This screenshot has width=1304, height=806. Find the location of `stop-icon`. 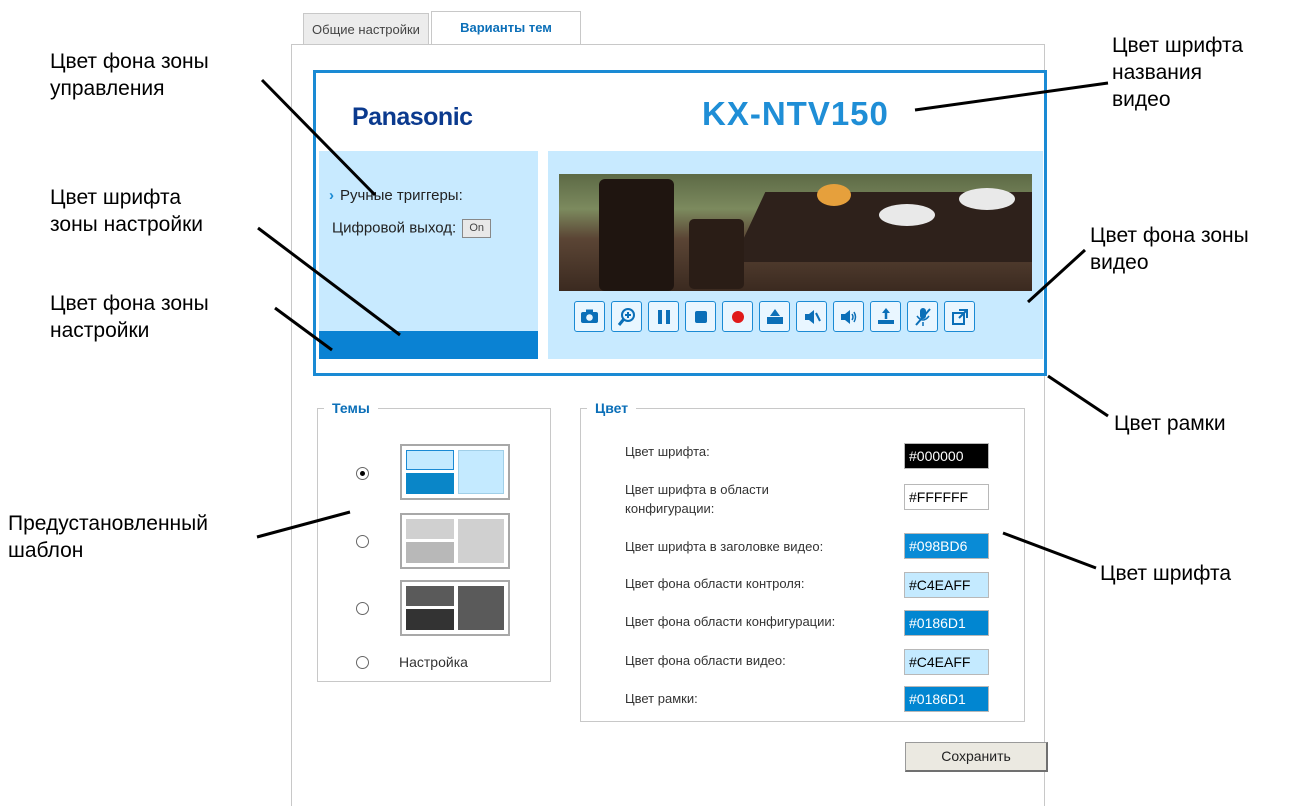

stop-icon is located at coordinates (700, 316).